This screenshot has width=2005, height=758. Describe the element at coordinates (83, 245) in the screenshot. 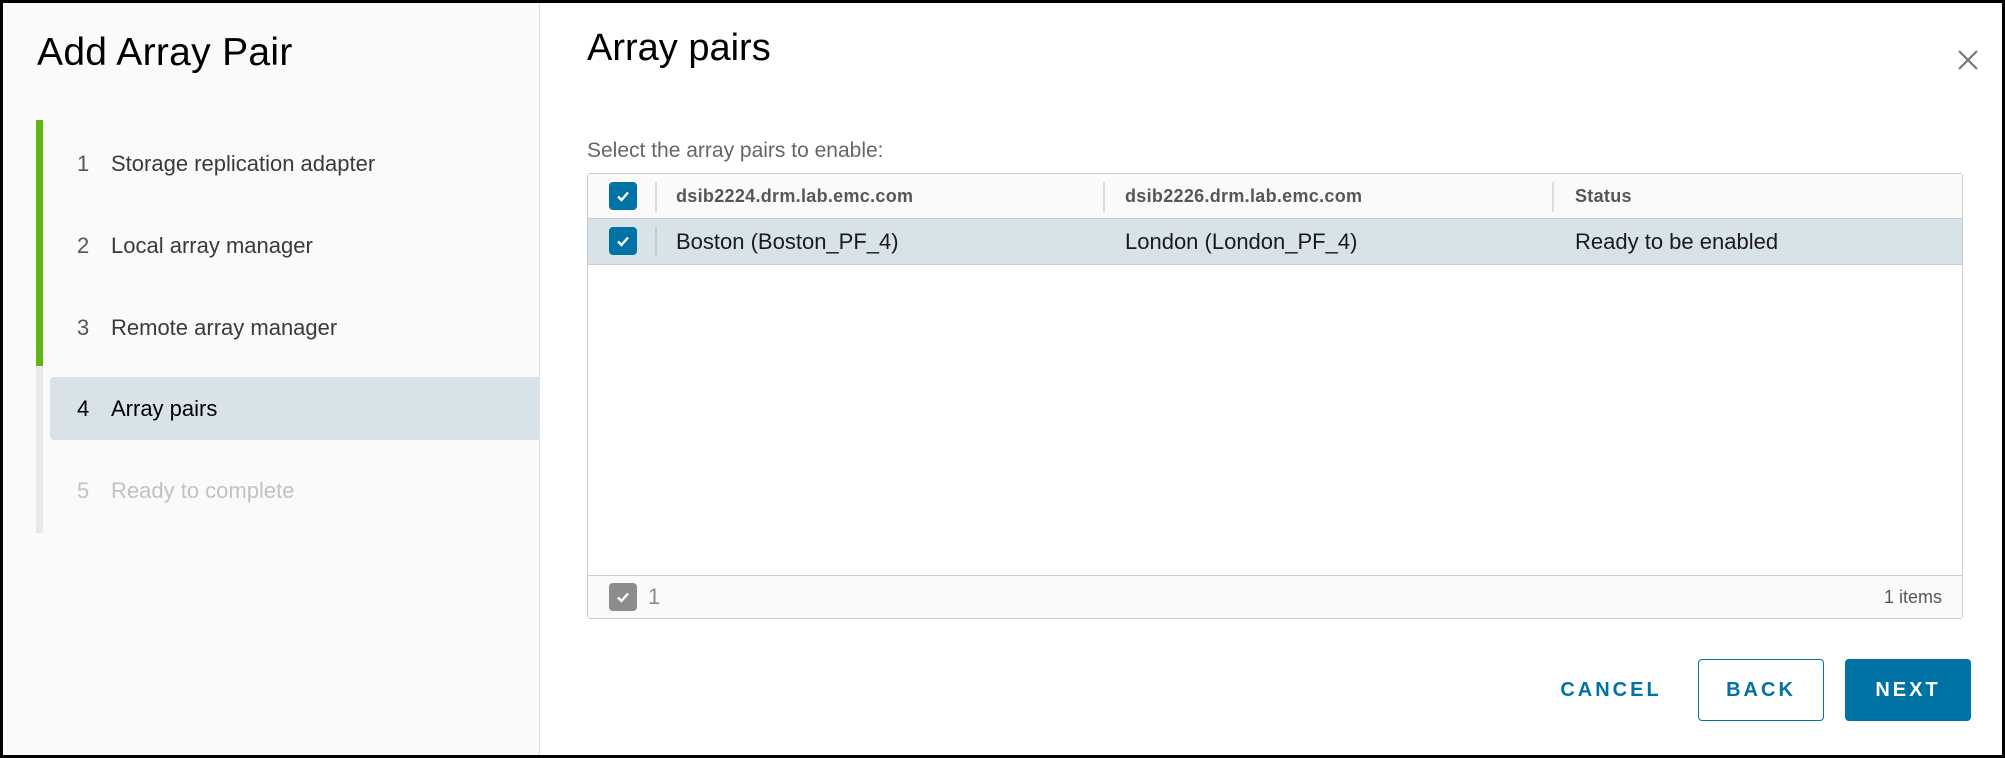

I see `step-number: 2` at that location.